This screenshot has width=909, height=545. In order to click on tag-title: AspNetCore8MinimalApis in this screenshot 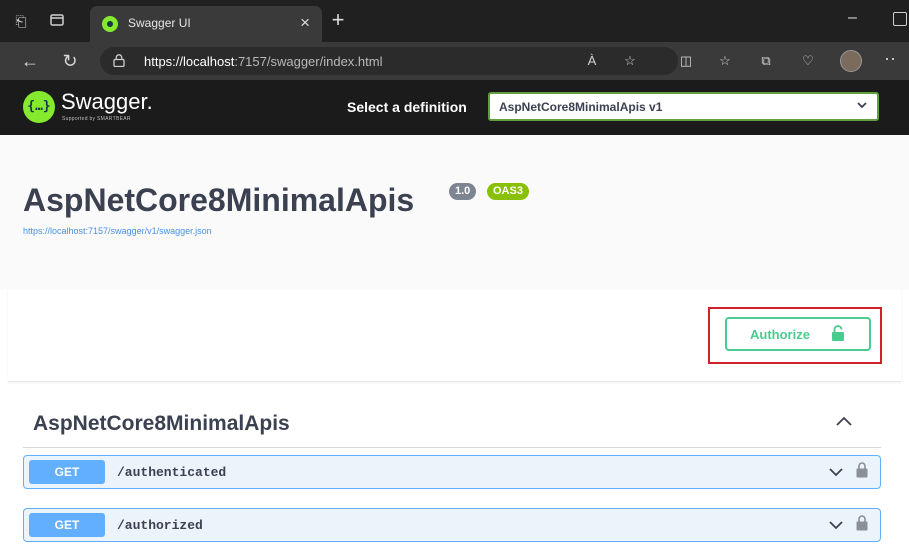, I will do `click(161, 423)`.